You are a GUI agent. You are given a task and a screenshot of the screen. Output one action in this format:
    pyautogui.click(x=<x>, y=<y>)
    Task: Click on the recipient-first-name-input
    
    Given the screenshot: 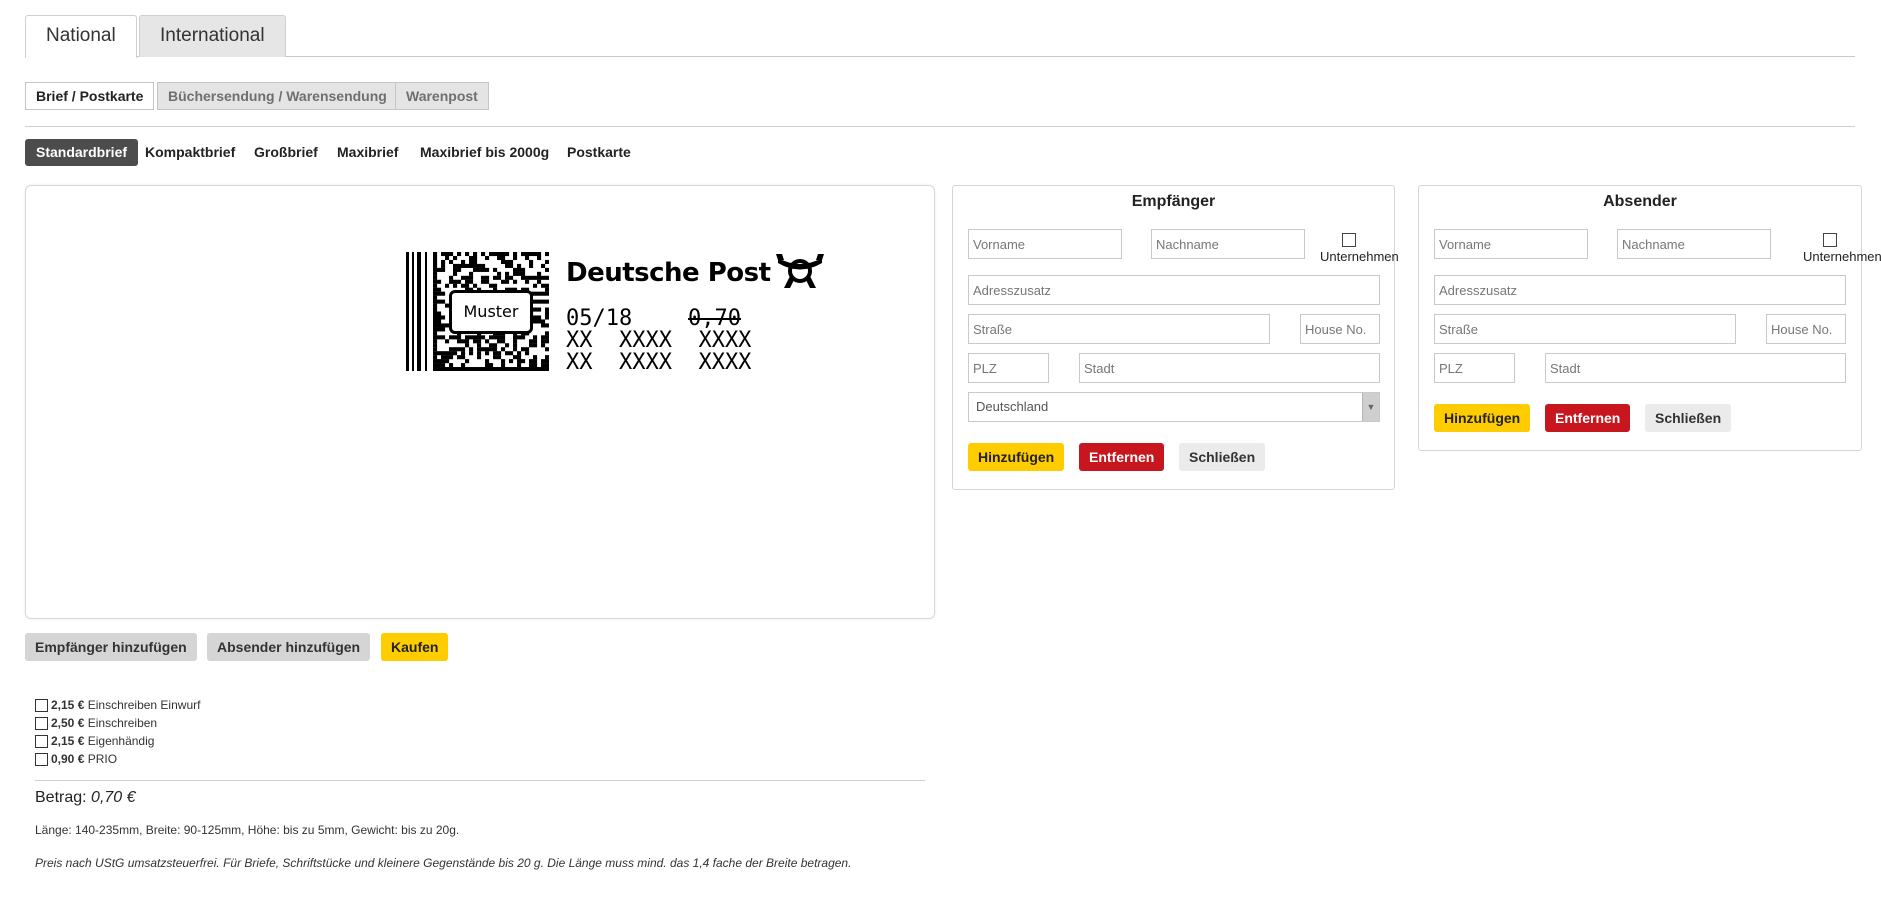 What is the action you would take?
    pyautogui.click(x=1045, y=244)
    